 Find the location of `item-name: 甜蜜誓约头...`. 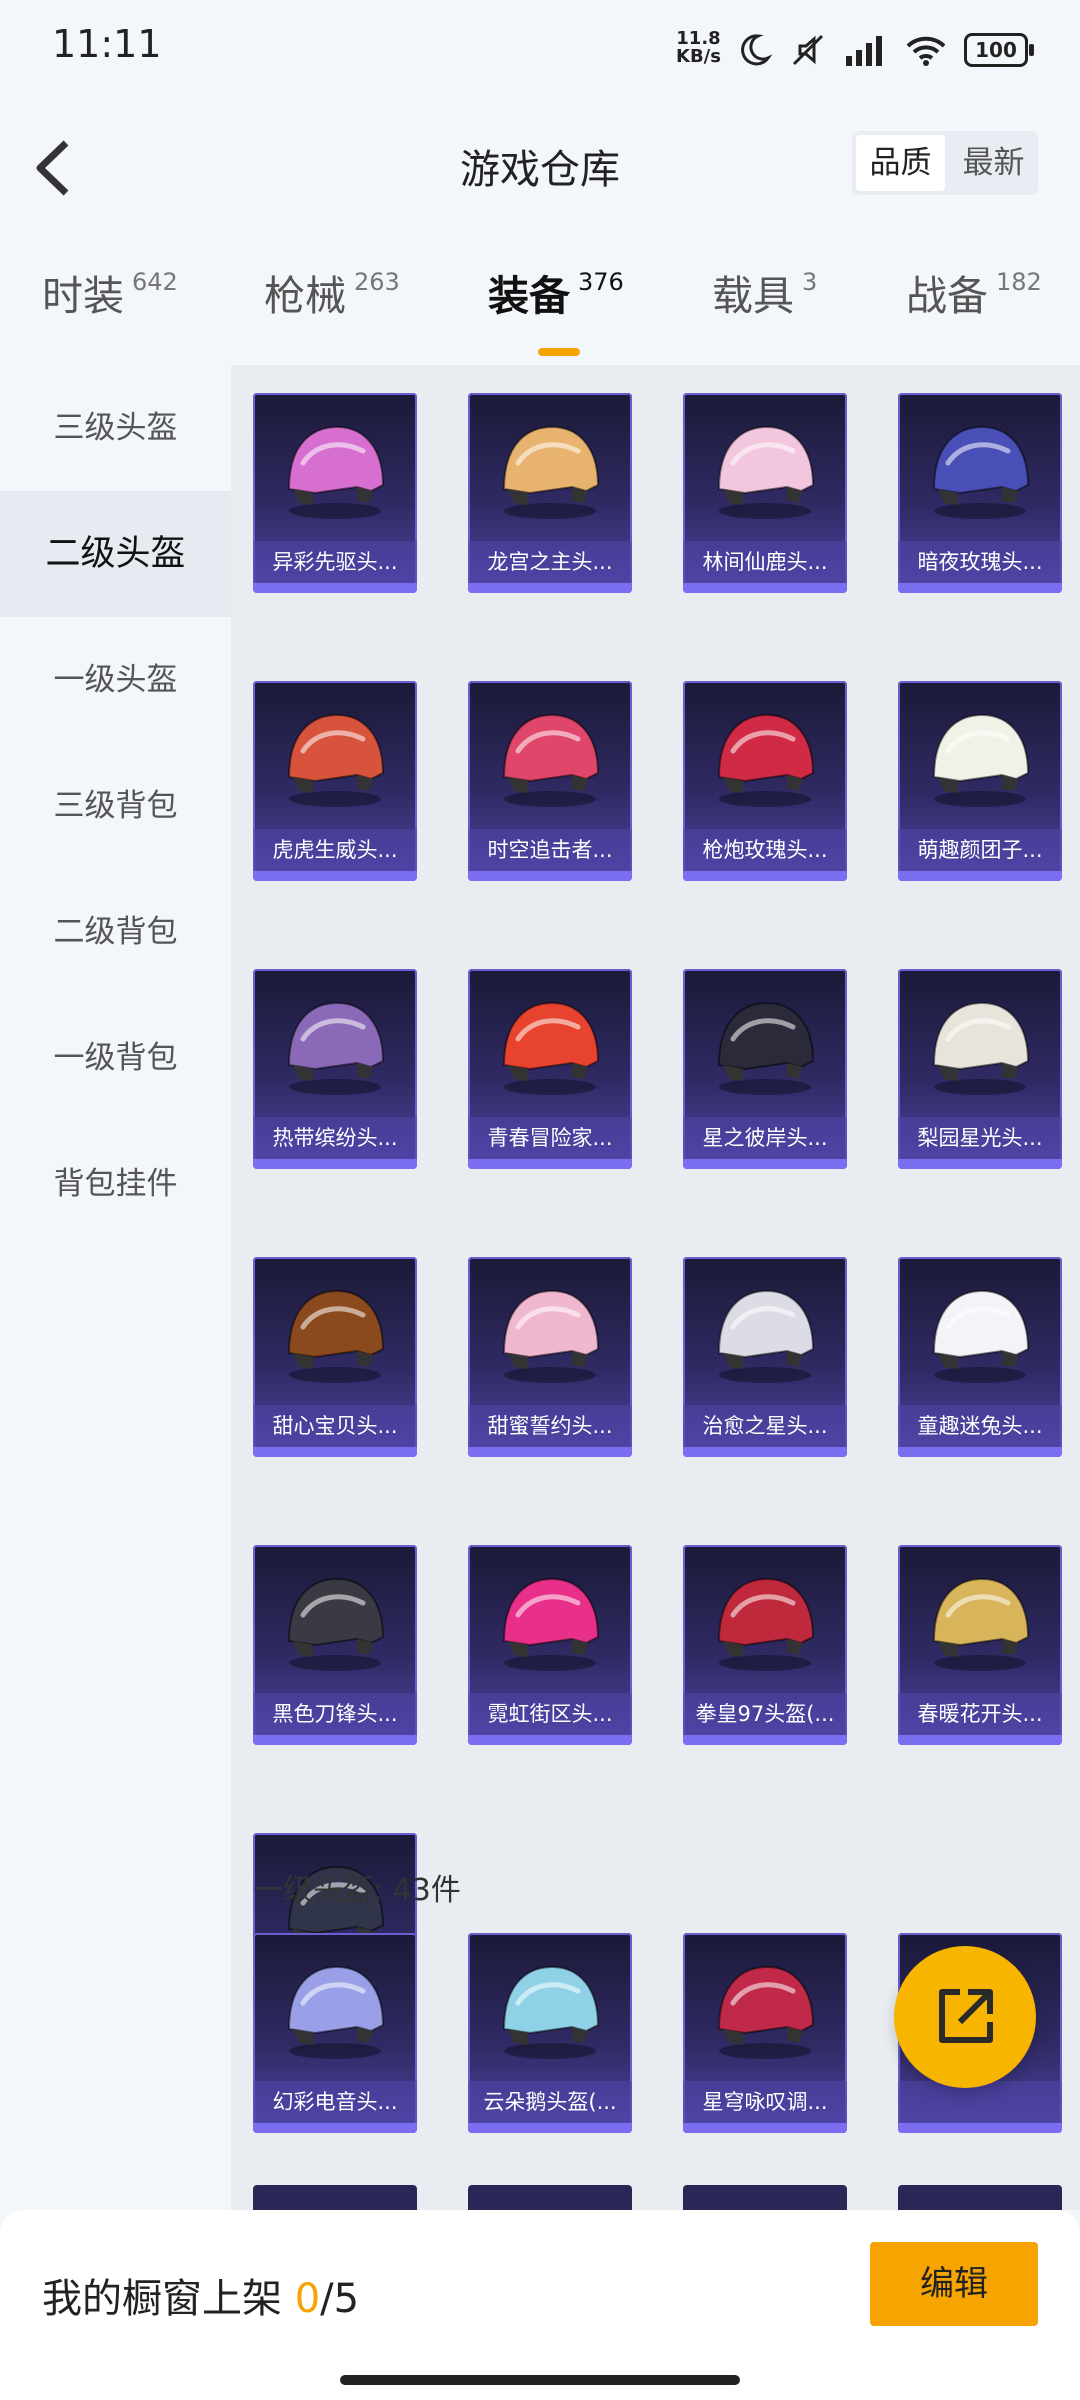

item-name: 甜蜜誓约头... is located at coordinates (550, 1426).